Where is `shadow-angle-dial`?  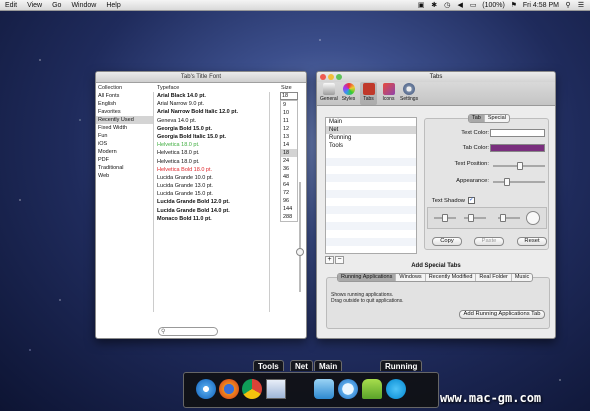
shadow-angle-dial is located at coordinates (533, 218).